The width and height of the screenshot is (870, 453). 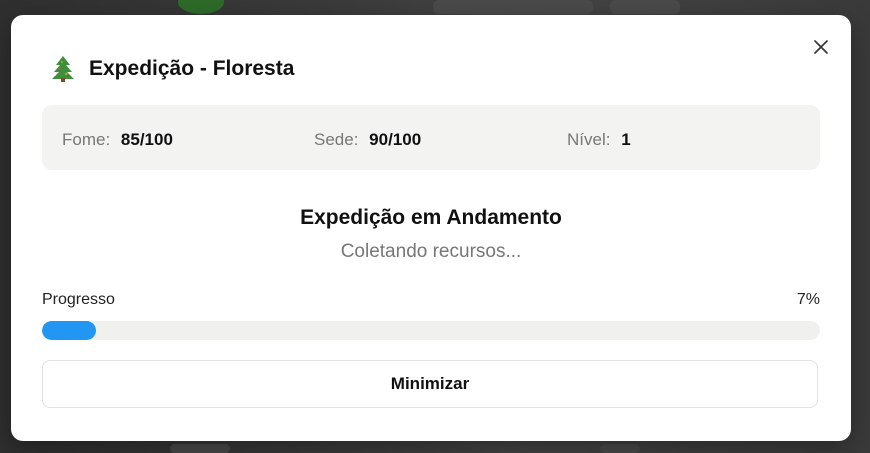 I want to click on progress-track, so click(x=431, y=330).